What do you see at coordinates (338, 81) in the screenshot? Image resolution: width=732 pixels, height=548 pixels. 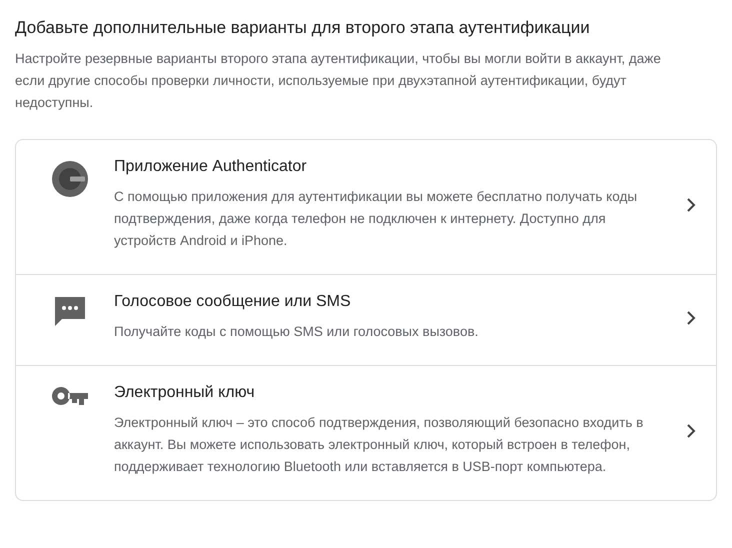 I see `page-description: Настройте резервные варианты второго этапа аутентификации, чтобы вы могли войти в аккаунт, даже если другие способы проверки личности, используемые при двухэтапной аутентификации, будут недоступны.` at bounding box center [338, 81].